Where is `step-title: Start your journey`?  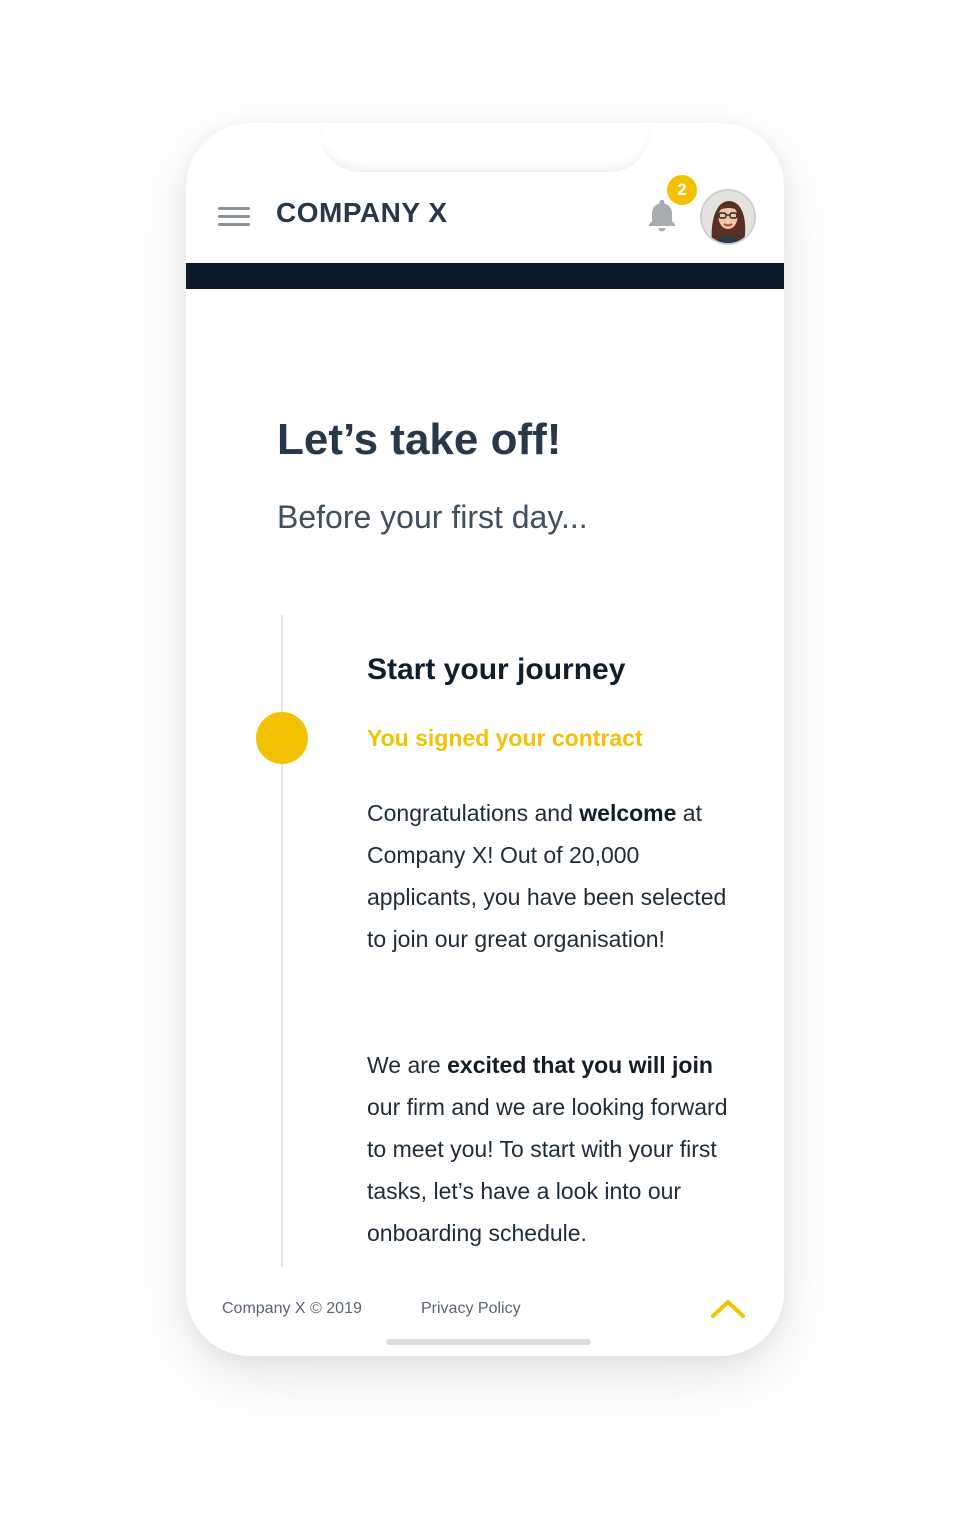 step-title: Start your journey is located at coordinates (496, 669).